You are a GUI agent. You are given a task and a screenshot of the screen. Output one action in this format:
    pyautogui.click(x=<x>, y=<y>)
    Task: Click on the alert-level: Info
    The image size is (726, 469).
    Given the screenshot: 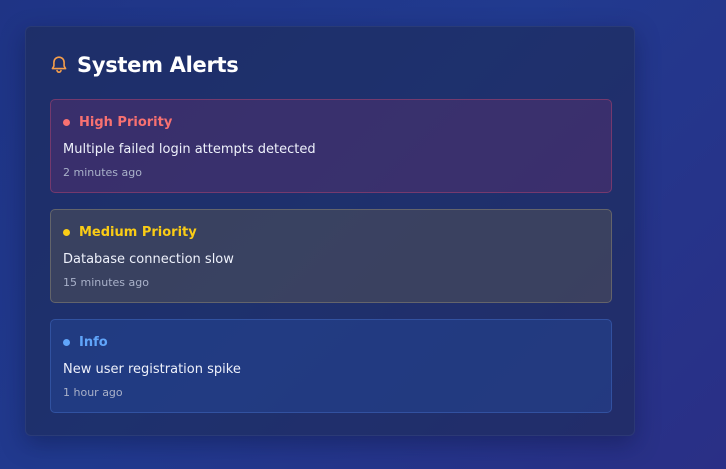 What is the action you would take?
    pyautogui.click(x=93, y=342)
    